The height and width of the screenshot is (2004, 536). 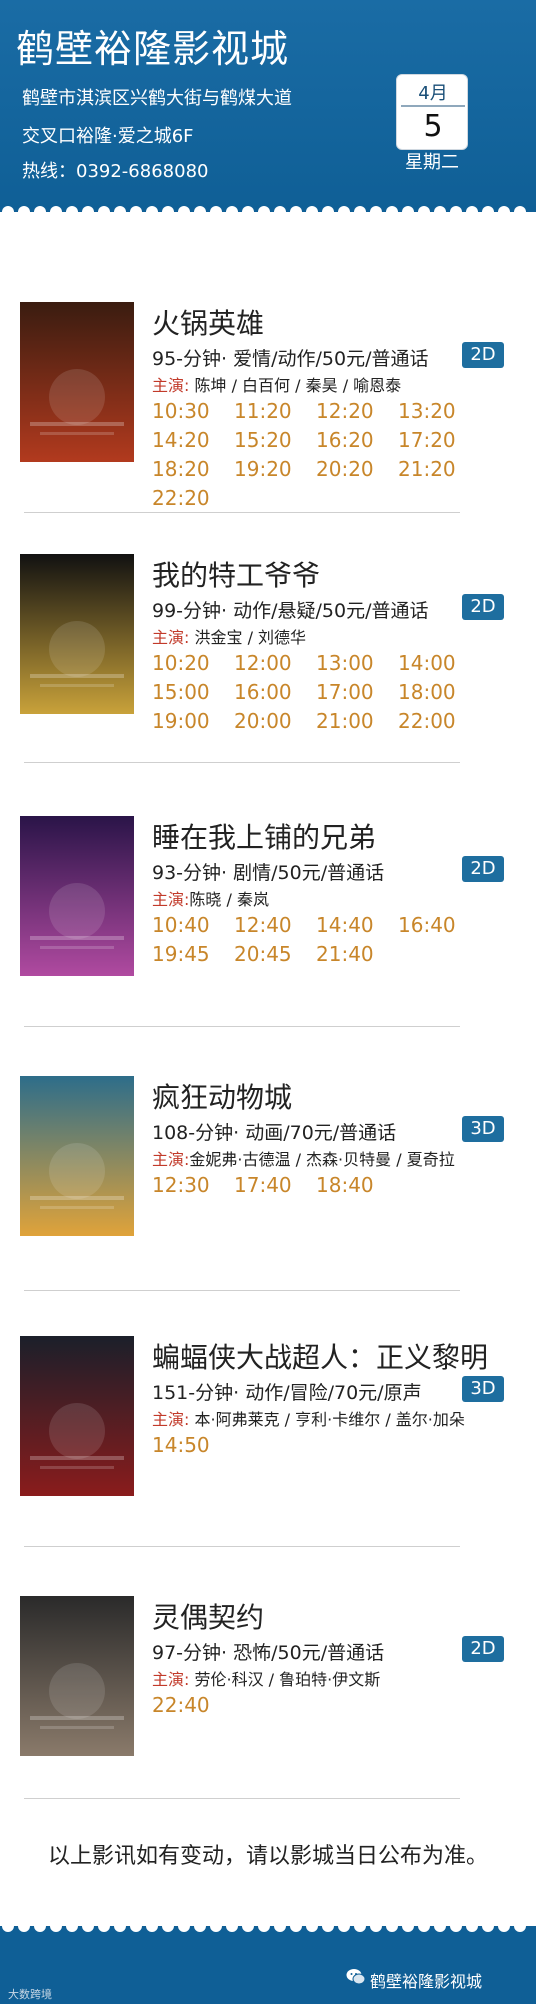 I want to click on cast-names: 金妮弗·古德温 / 杰森·贝特曼 / 夏奇拉, so click(x=322, y=1159).